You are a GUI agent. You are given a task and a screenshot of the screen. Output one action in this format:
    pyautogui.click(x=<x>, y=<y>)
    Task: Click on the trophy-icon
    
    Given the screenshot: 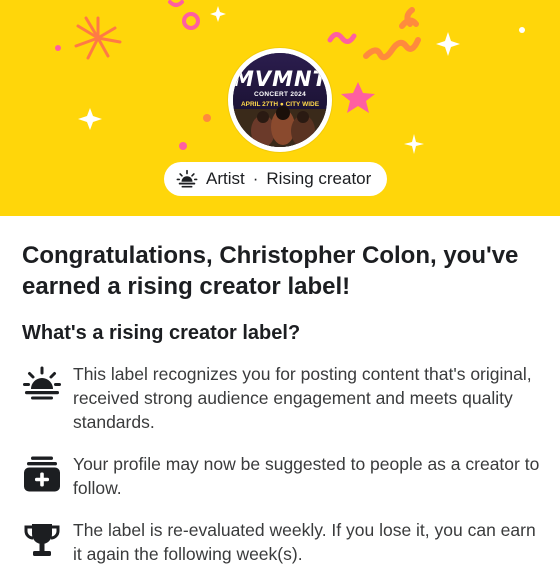 What is the action you would take?
    pyautogui.click(x=42, y=540)
    